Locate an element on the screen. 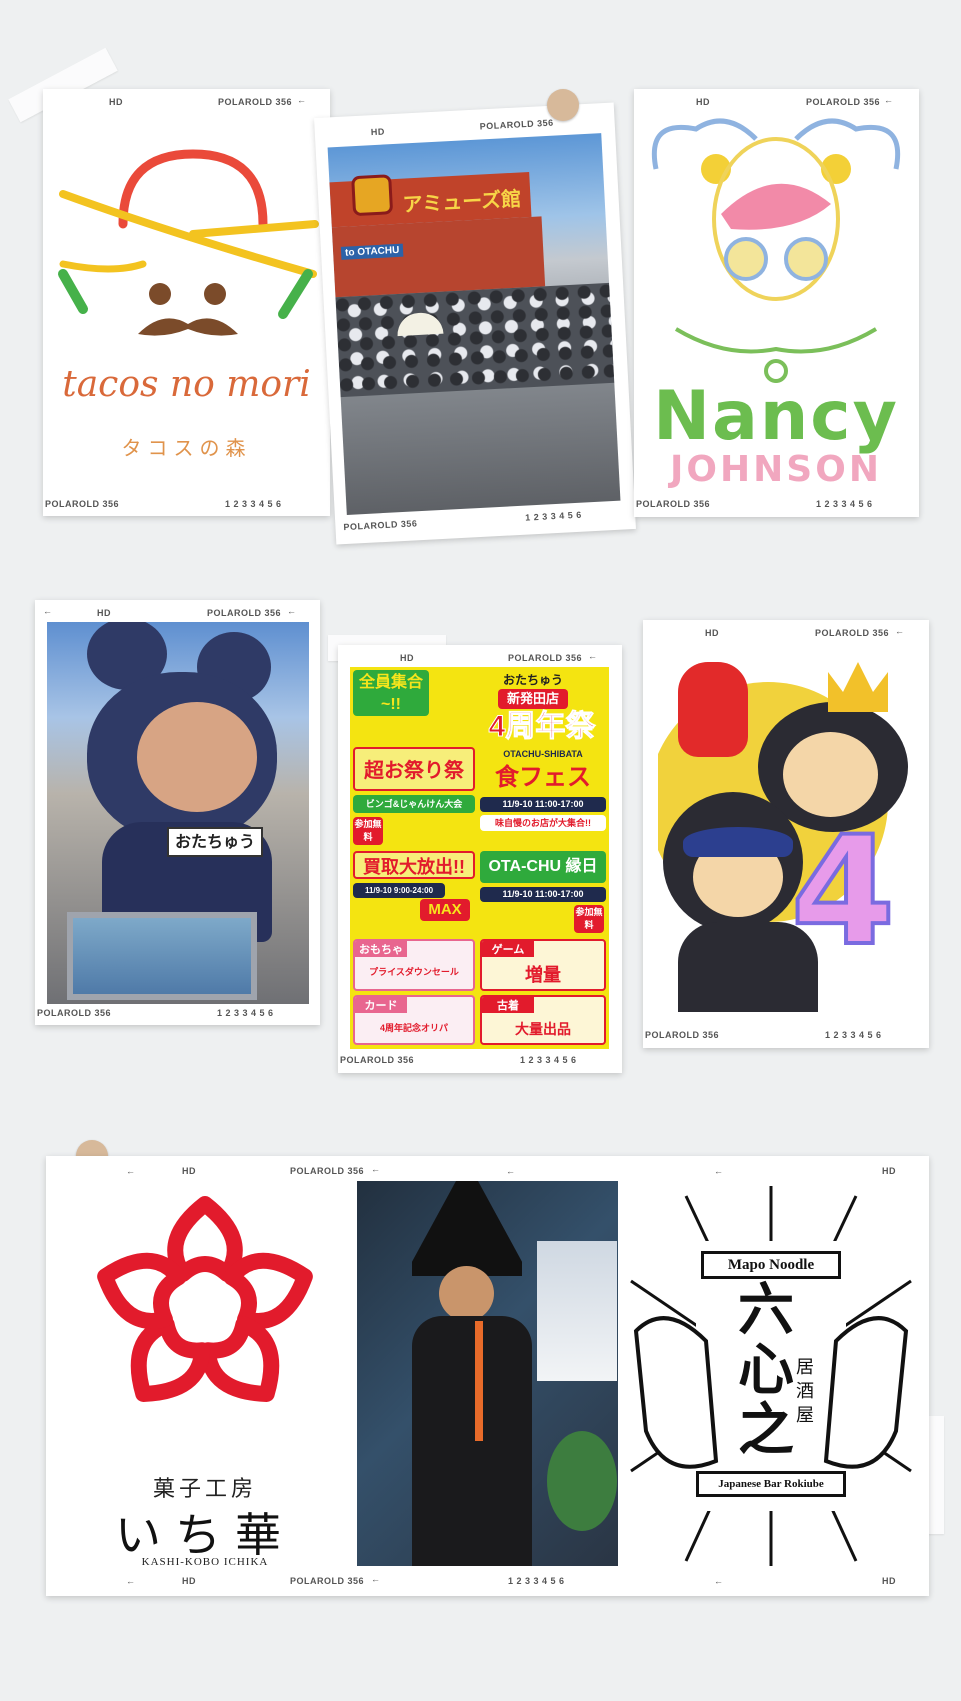 Image resolution: width=961 pixels, height=1701 pixels. mapo-logo: Mapo Noodle 六心之 居酒屋 Japanese Bar Rokiube is located at coordinates (771, 1376).